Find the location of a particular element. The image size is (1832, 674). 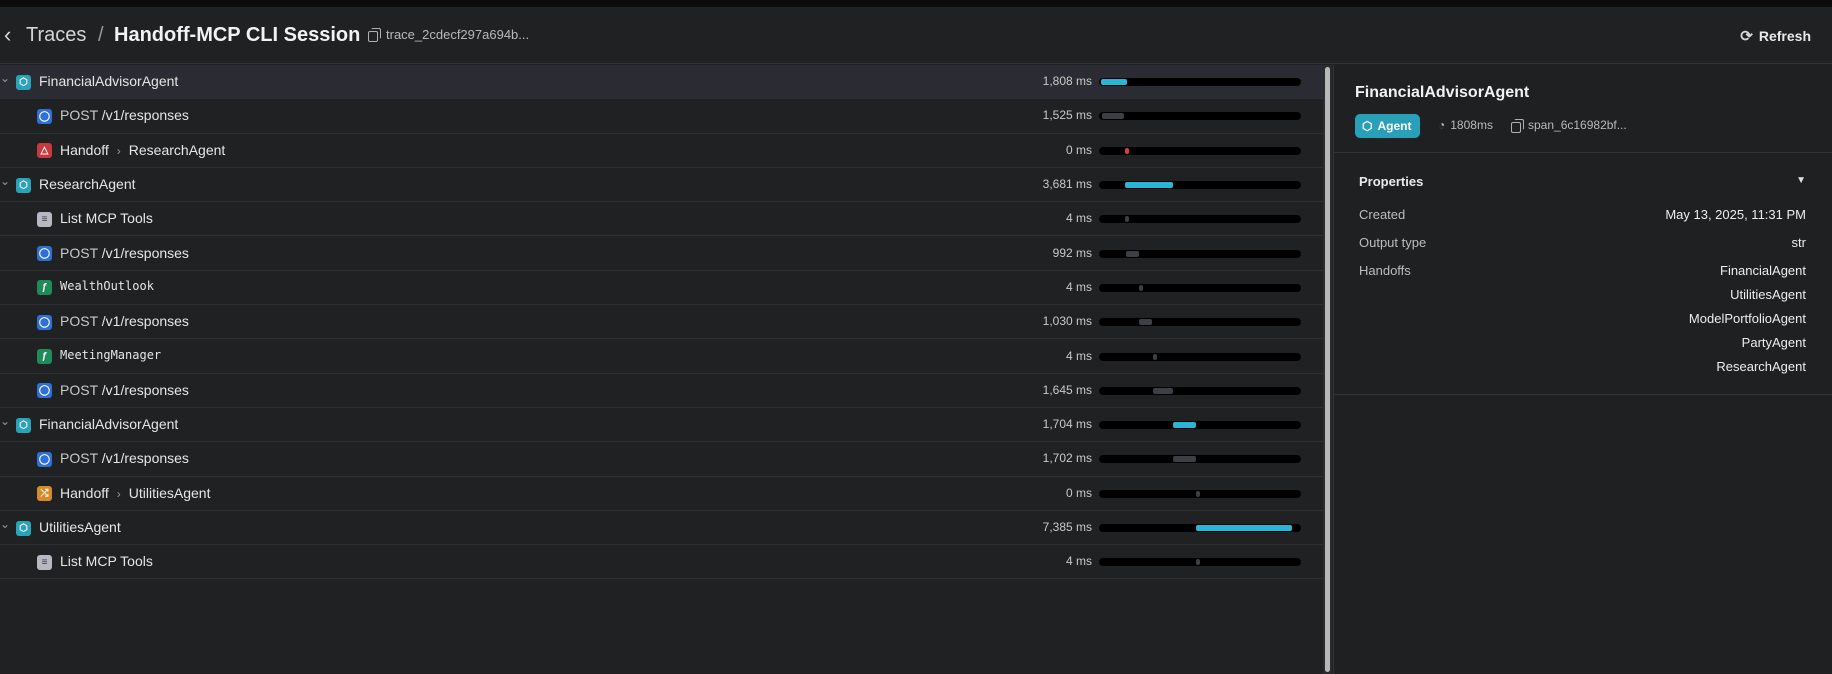

span-duration: 1,525 ms is located at coordinates (1067, 115).